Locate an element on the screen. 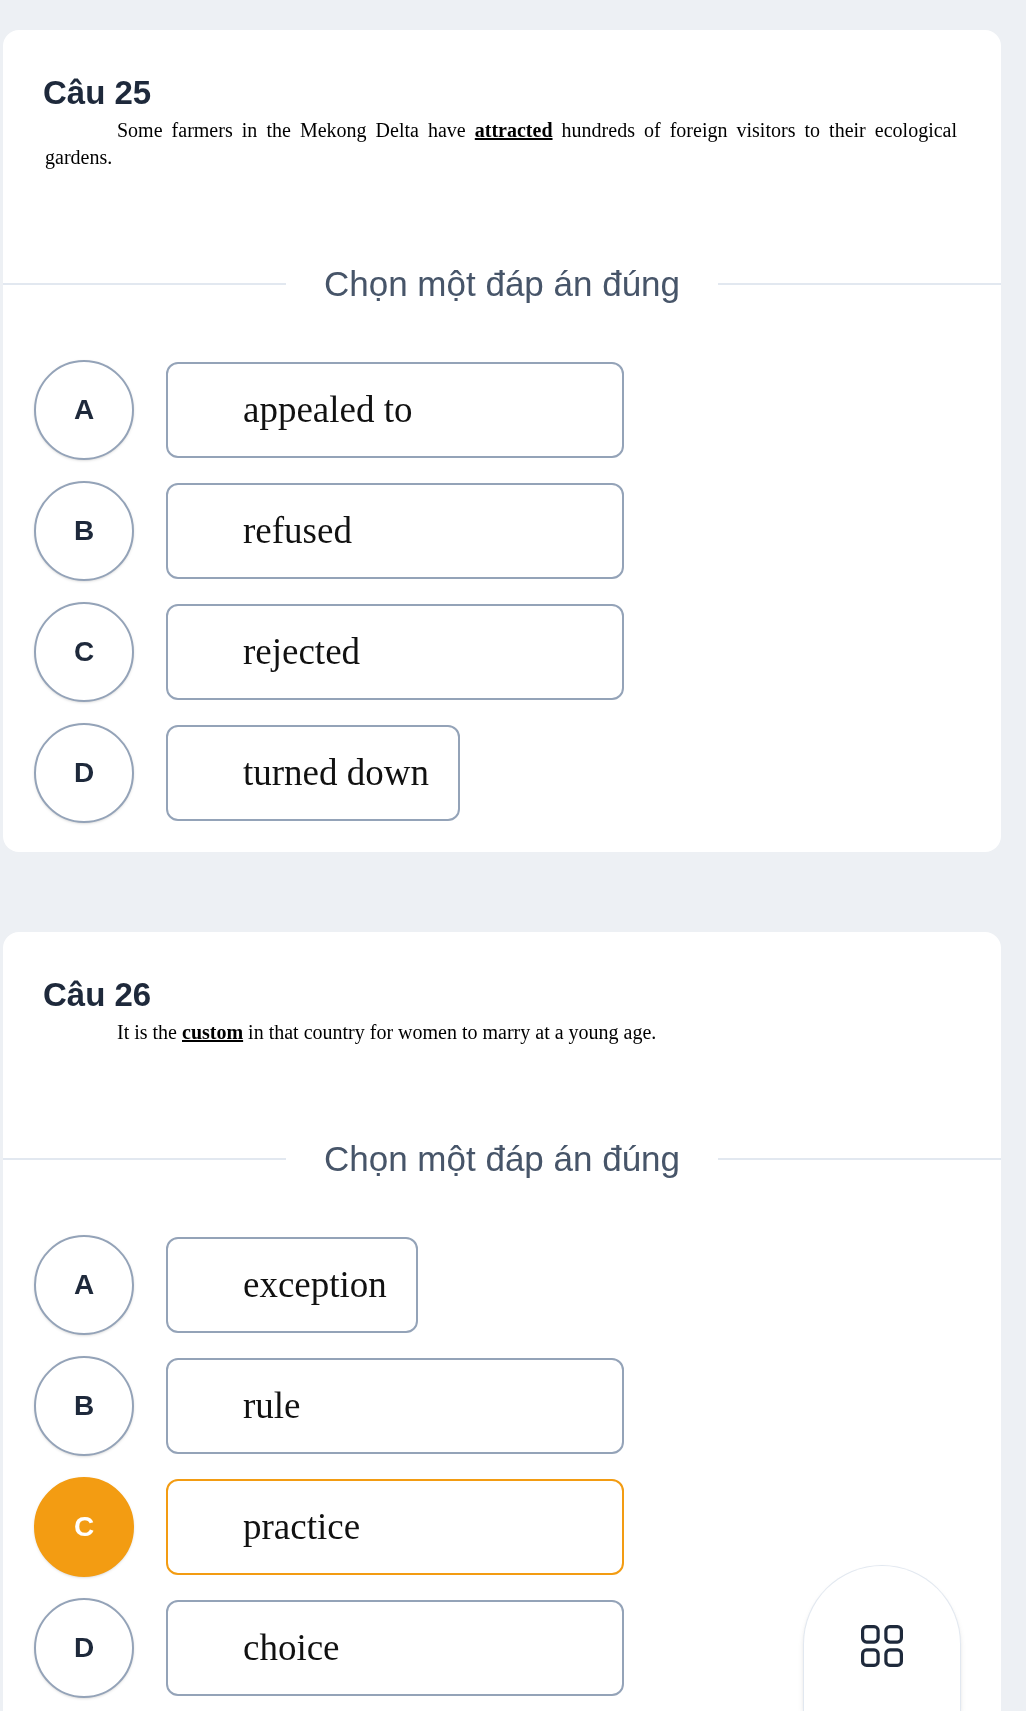 The height and width of the screenshot is (1711, 1026). option-letter-button: C is located at coordinates (84, 652).